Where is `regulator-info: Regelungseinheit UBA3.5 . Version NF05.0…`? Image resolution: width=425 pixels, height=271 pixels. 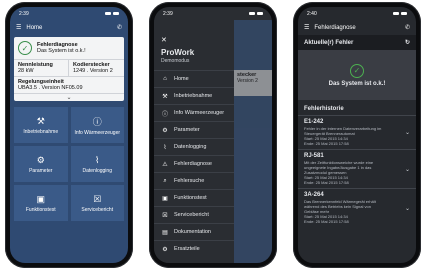
regulator-info: Regelungseinheit UBA3.5 . Version NF05.0… is located at coordinates (69, 84).